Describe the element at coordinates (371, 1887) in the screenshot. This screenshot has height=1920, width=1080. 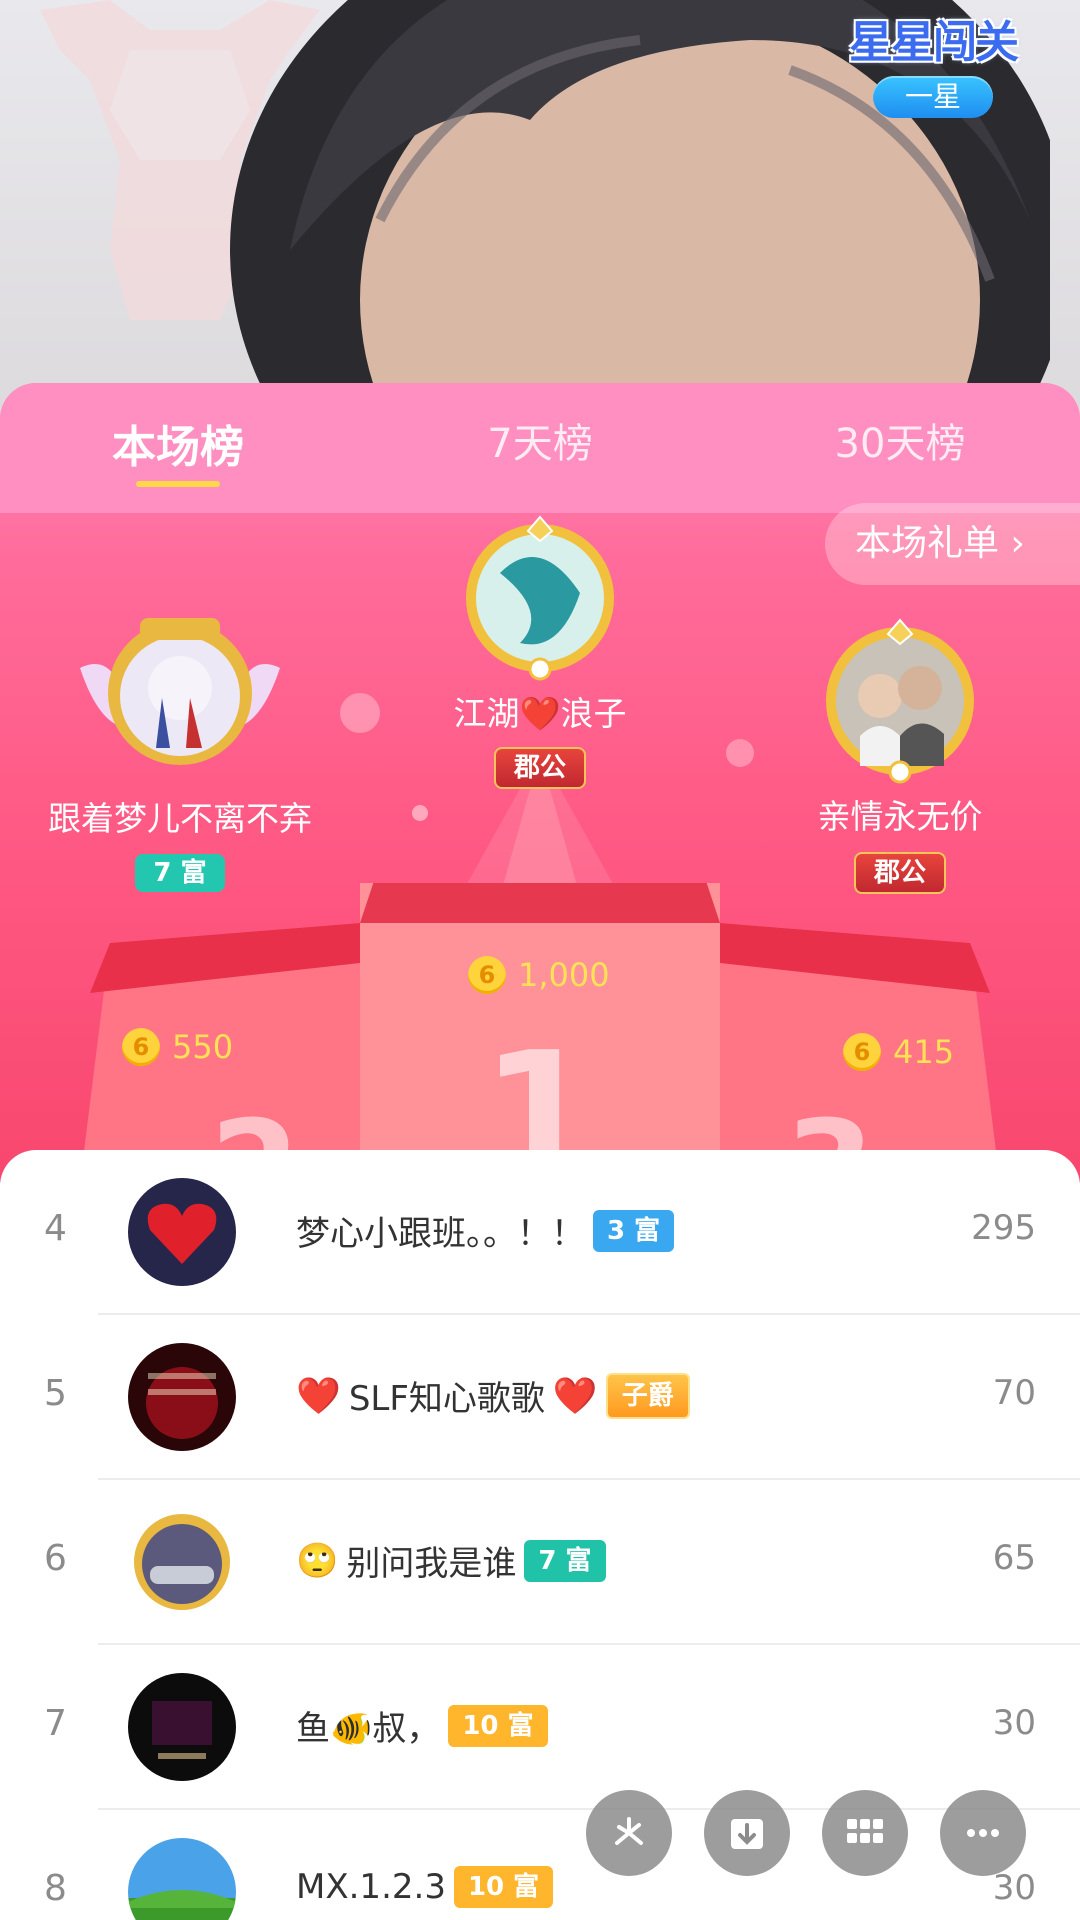
I see `user-name-text: MX.1.2.3` at that location.